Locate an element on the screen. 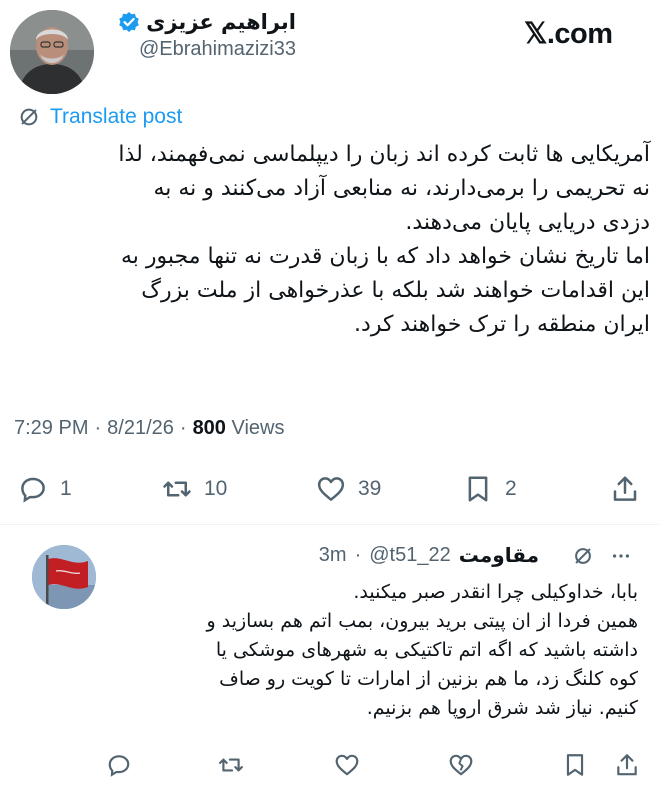 This screenshot has width=659, height=800. reply-like-button is located at coordinates (347, 767).